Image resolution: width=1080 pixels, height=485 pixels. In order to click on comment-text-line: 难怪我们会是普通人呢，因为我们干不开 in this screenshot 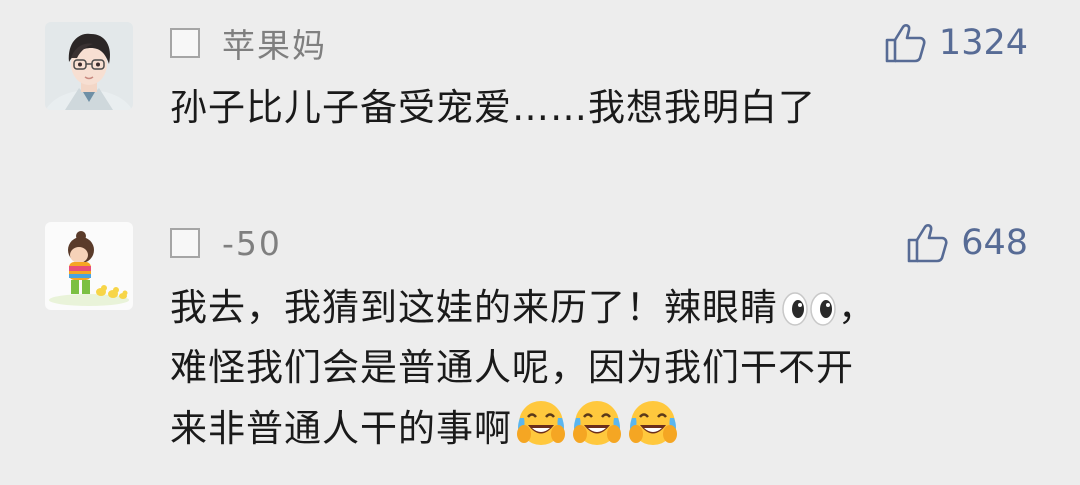, I will do `click(512, 367)`.